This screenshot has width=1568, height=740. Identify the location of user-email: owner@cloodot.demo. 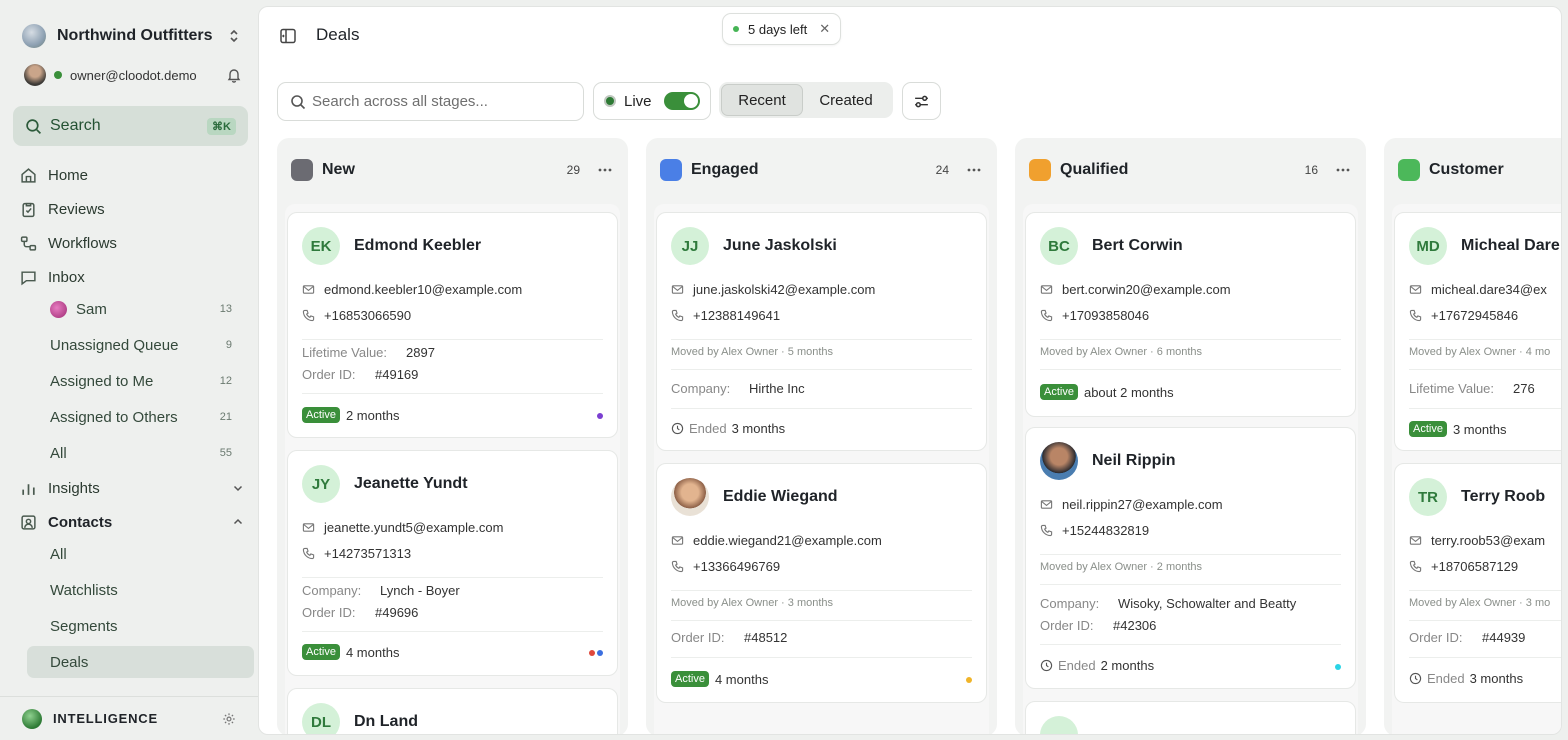
(133, 75).